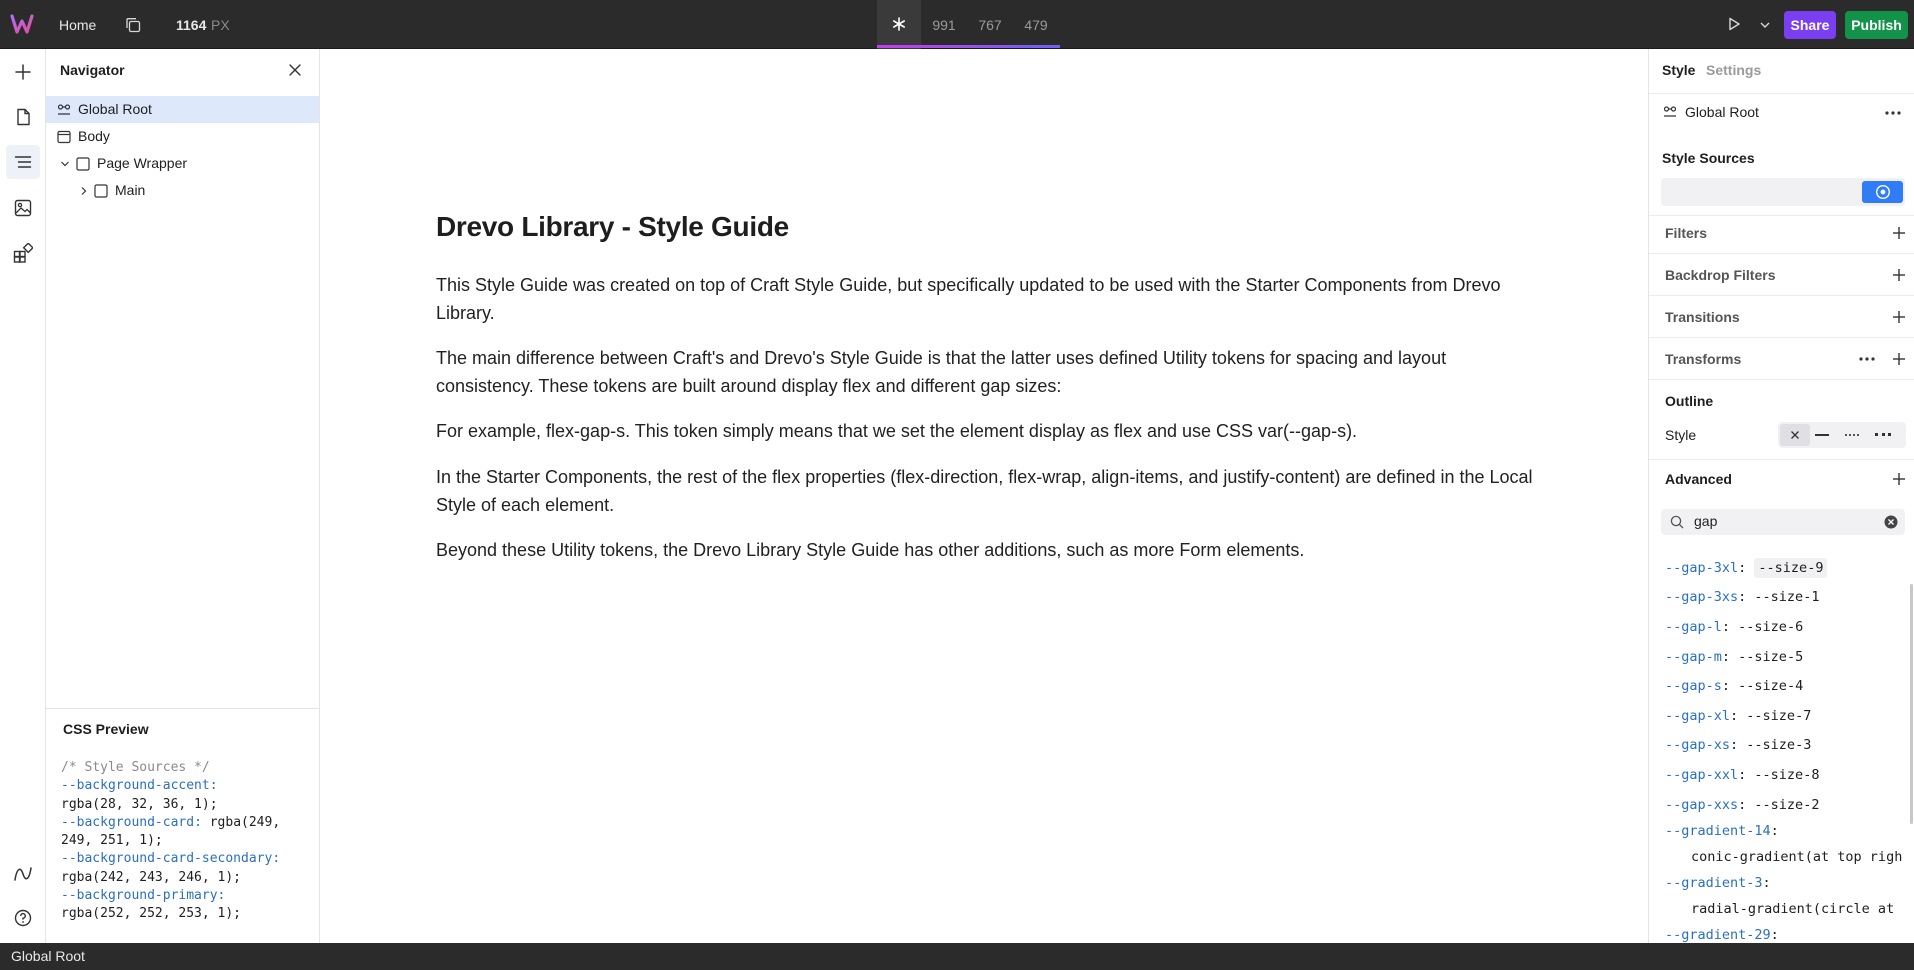 The height and width of the screenshot is (970, 1914). I want to click on add-backdrop-filter-icon, so click(1899, 275).